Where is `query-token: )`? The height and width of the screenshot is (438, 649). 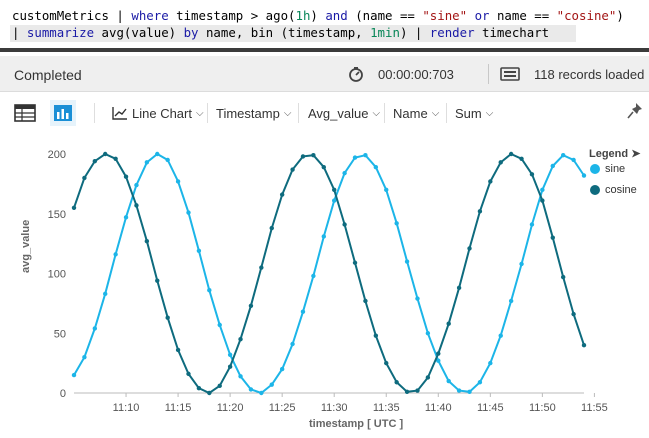
query-token: ) is located at coordinates (620, 15).